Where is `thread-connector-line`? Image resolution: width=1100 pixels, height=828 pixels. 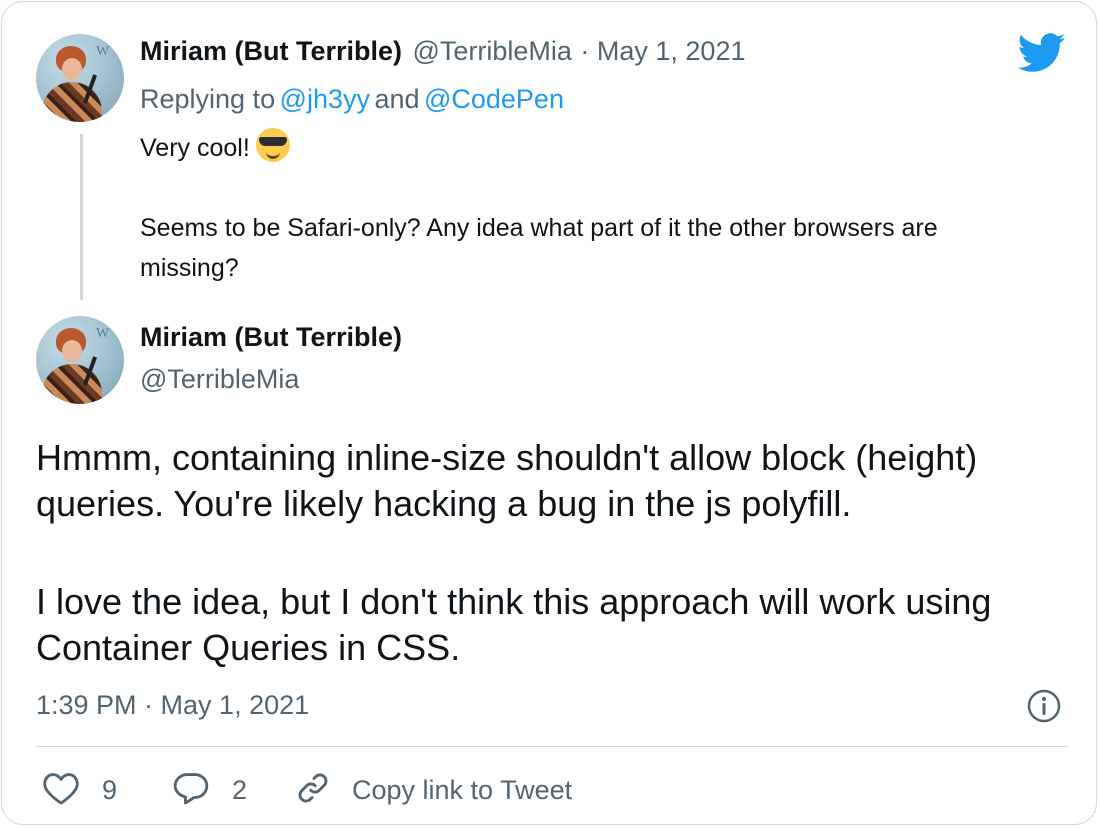 thread-connector-line is located at coordinates (81, 217).